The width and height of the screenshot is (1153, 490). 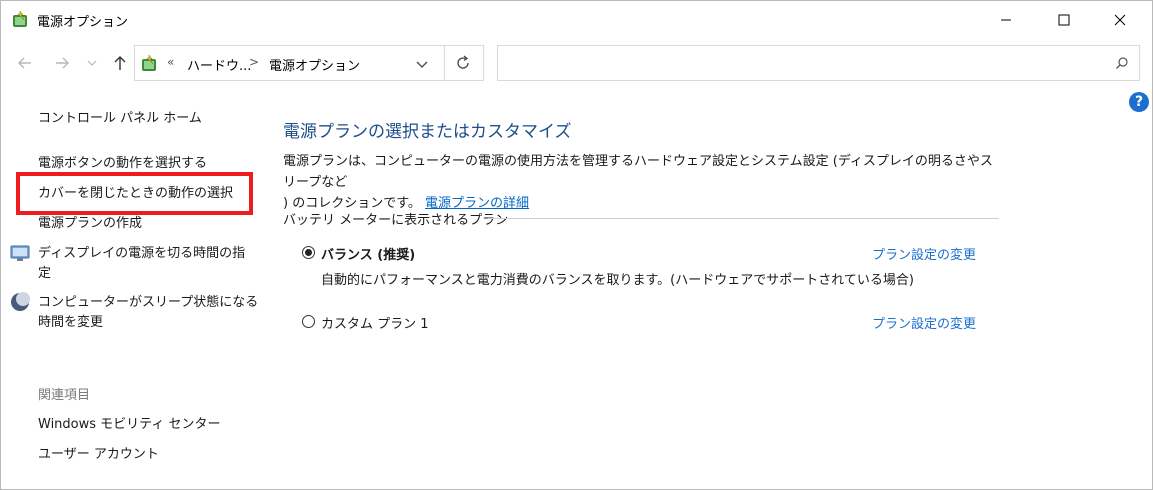 I want to click on breadcrumb-power-options: 電源オプション, so click(x=314, y=64).